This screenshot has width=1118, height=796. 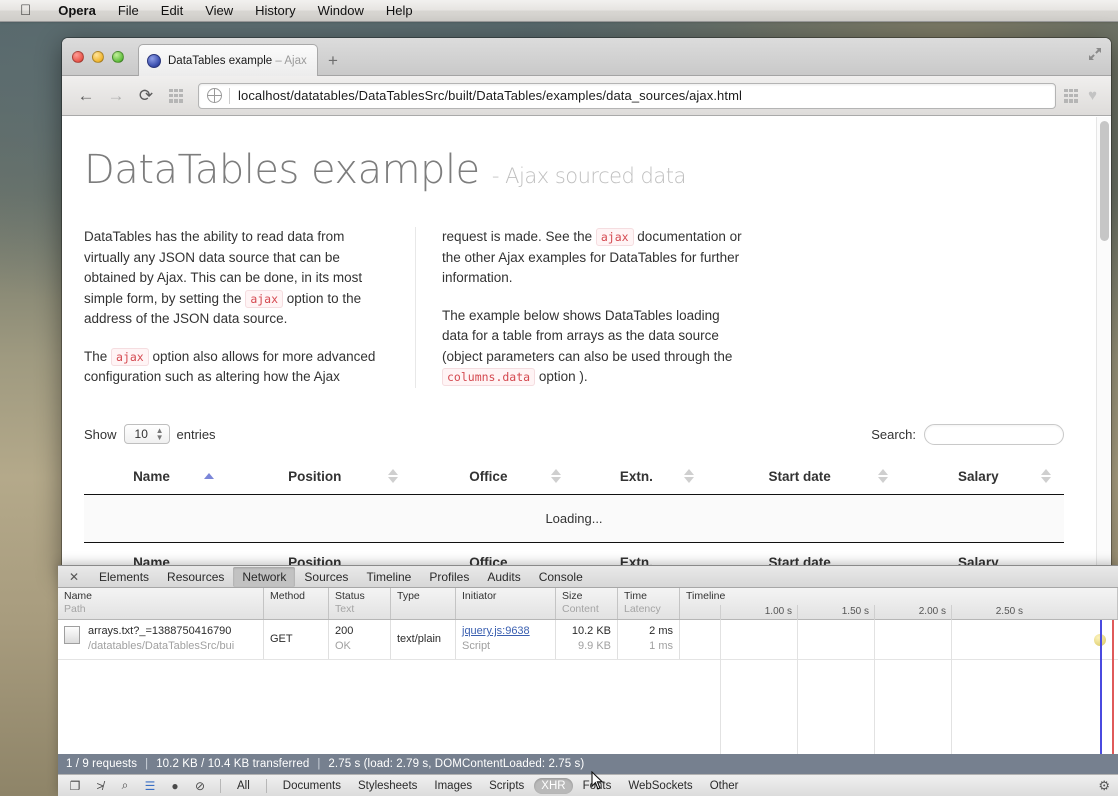 I want to click on length-control: Show 10 ▲ ▼ entries, so click(x=150, y=434).